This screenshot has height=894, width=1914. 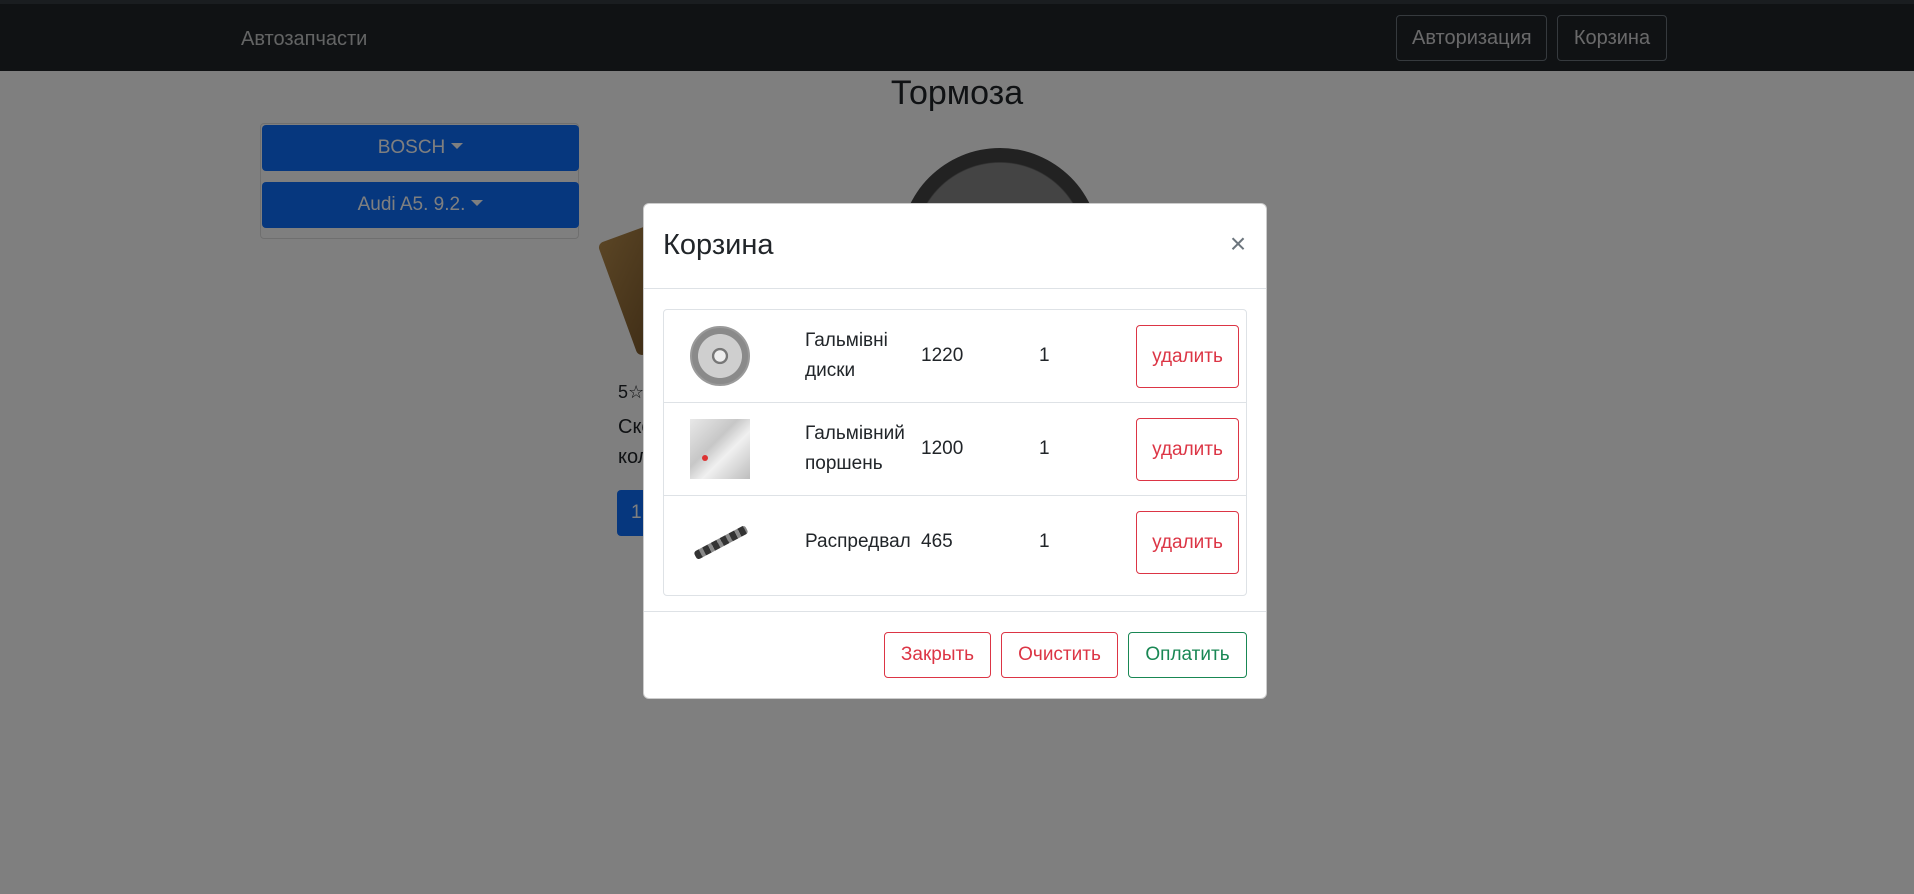 What do you see at coordinates (1059, 655) in the screenshot?
I see `clear-cart-button: Очистить` at bounding box center [1059, 655].